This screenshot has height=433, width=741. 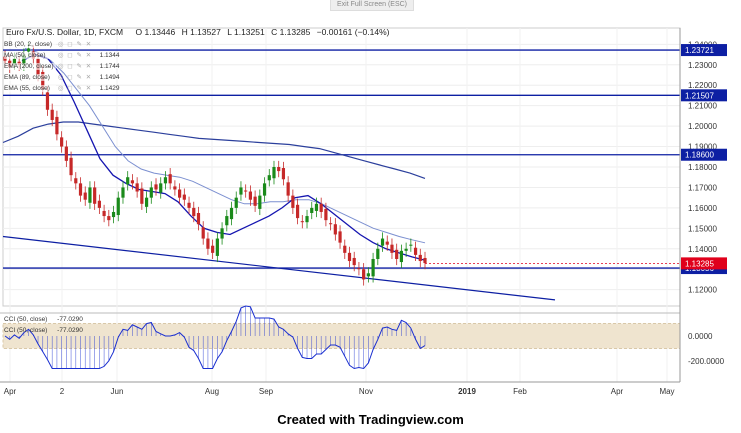 I want to click on y-tick-label: 1.14000, so click(x=702, y=249).